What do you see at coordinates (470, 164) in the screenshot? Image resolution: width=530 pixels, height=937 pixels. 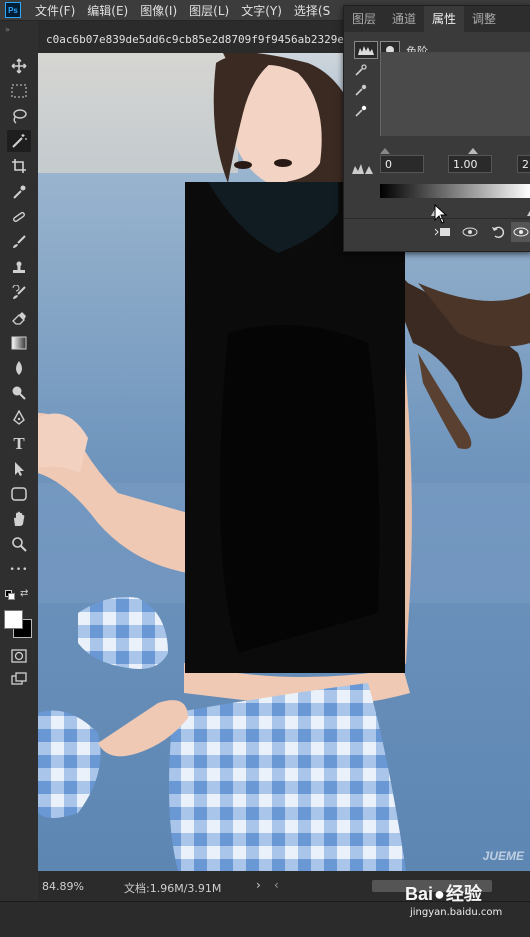 I see `input-gamma-field: 1.00` at bounding box center [470, 164].